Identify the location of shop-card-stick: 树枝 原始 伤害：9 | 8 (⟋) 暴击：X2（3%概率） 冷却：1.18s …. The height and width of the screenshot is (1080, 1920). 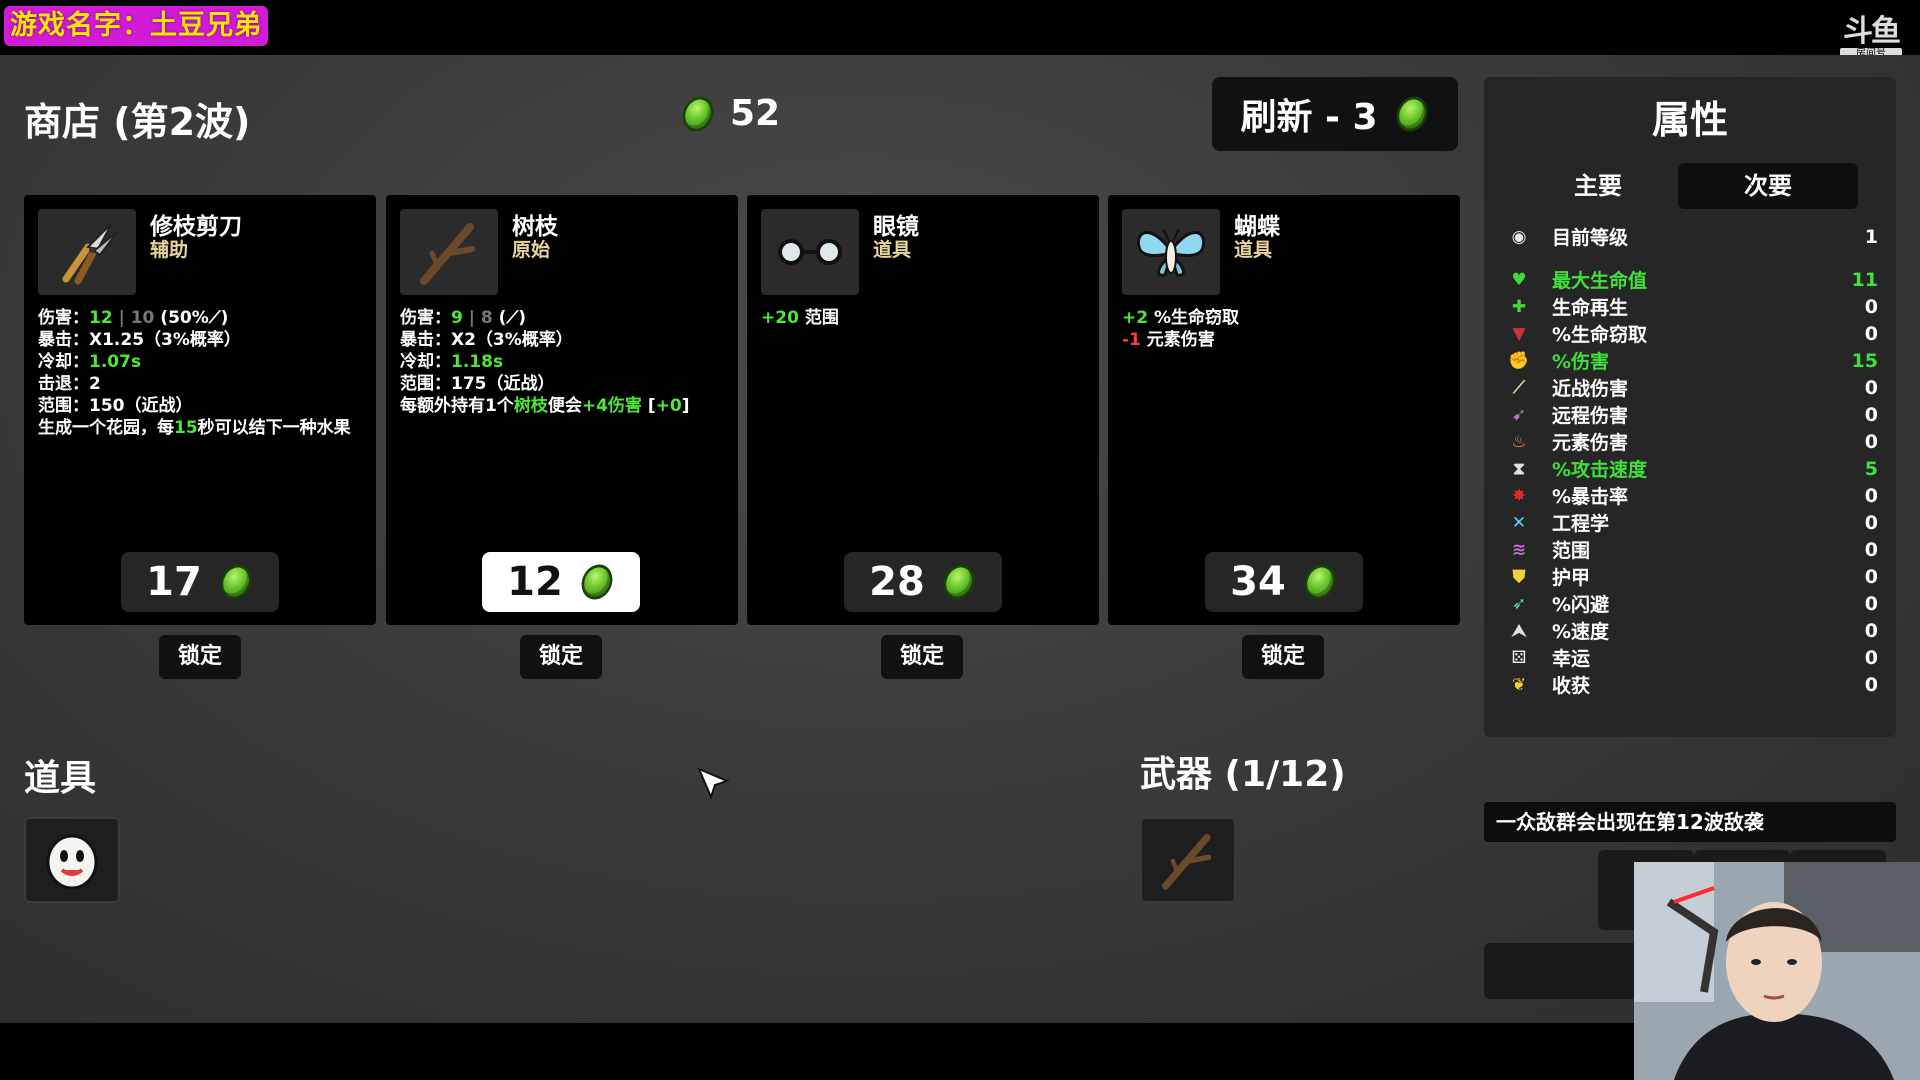
(562, 410).